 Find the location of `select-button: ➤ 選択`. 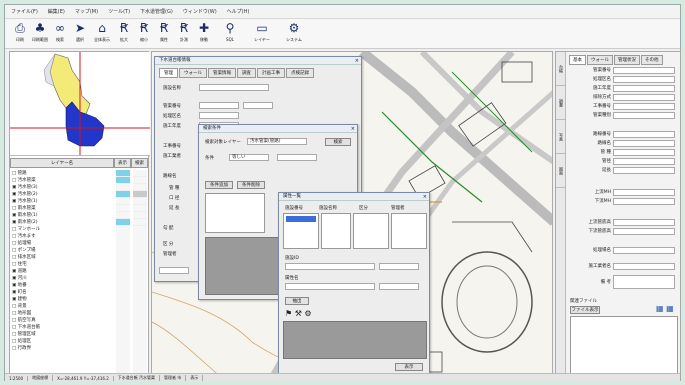

select-button: ➤ 選択 is located at coordinates (80, 33).